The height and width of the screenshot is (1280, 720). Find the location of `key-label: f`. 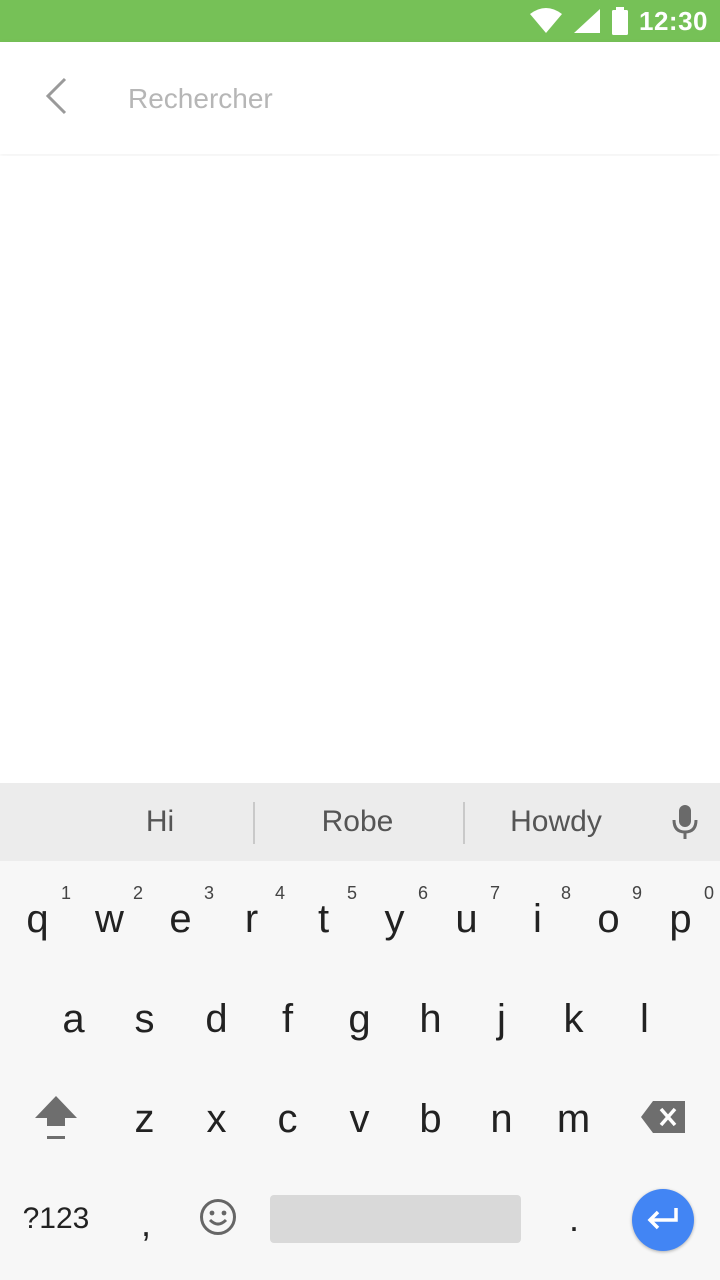

key-label: f is located at coordinates (287, 1018).